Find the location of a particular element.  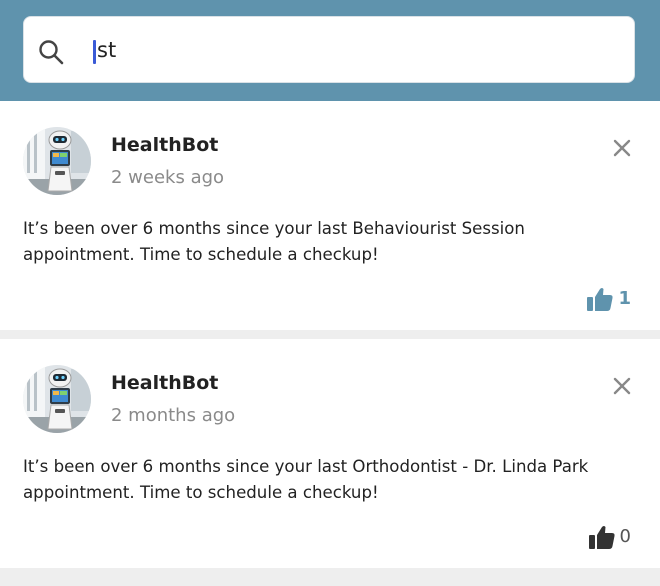

like-button: 1 is located at coordinates (609, 299).